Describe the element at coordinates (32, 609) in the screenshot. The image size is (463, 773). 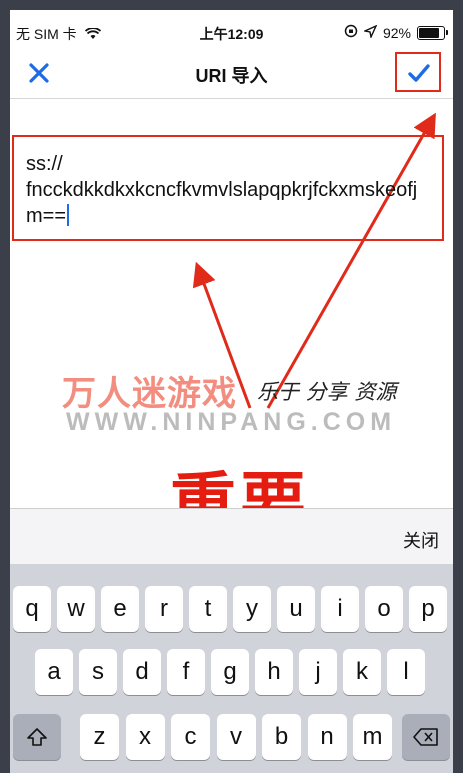
I see `key-q: q` at that location.